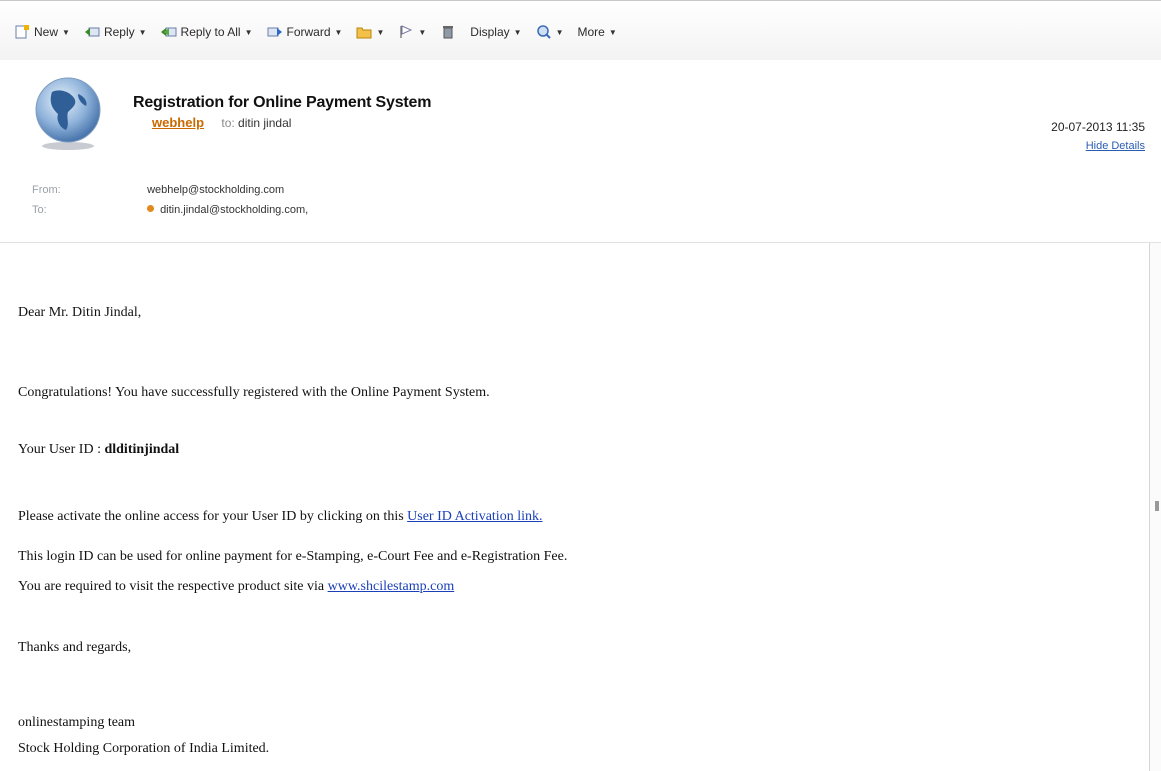 This screenshot has height=771, width=1161. What do you see at coordinates (68, 113) in the screenshot?
I see `globe-avatar-icon` at bounding box center [68, 113].